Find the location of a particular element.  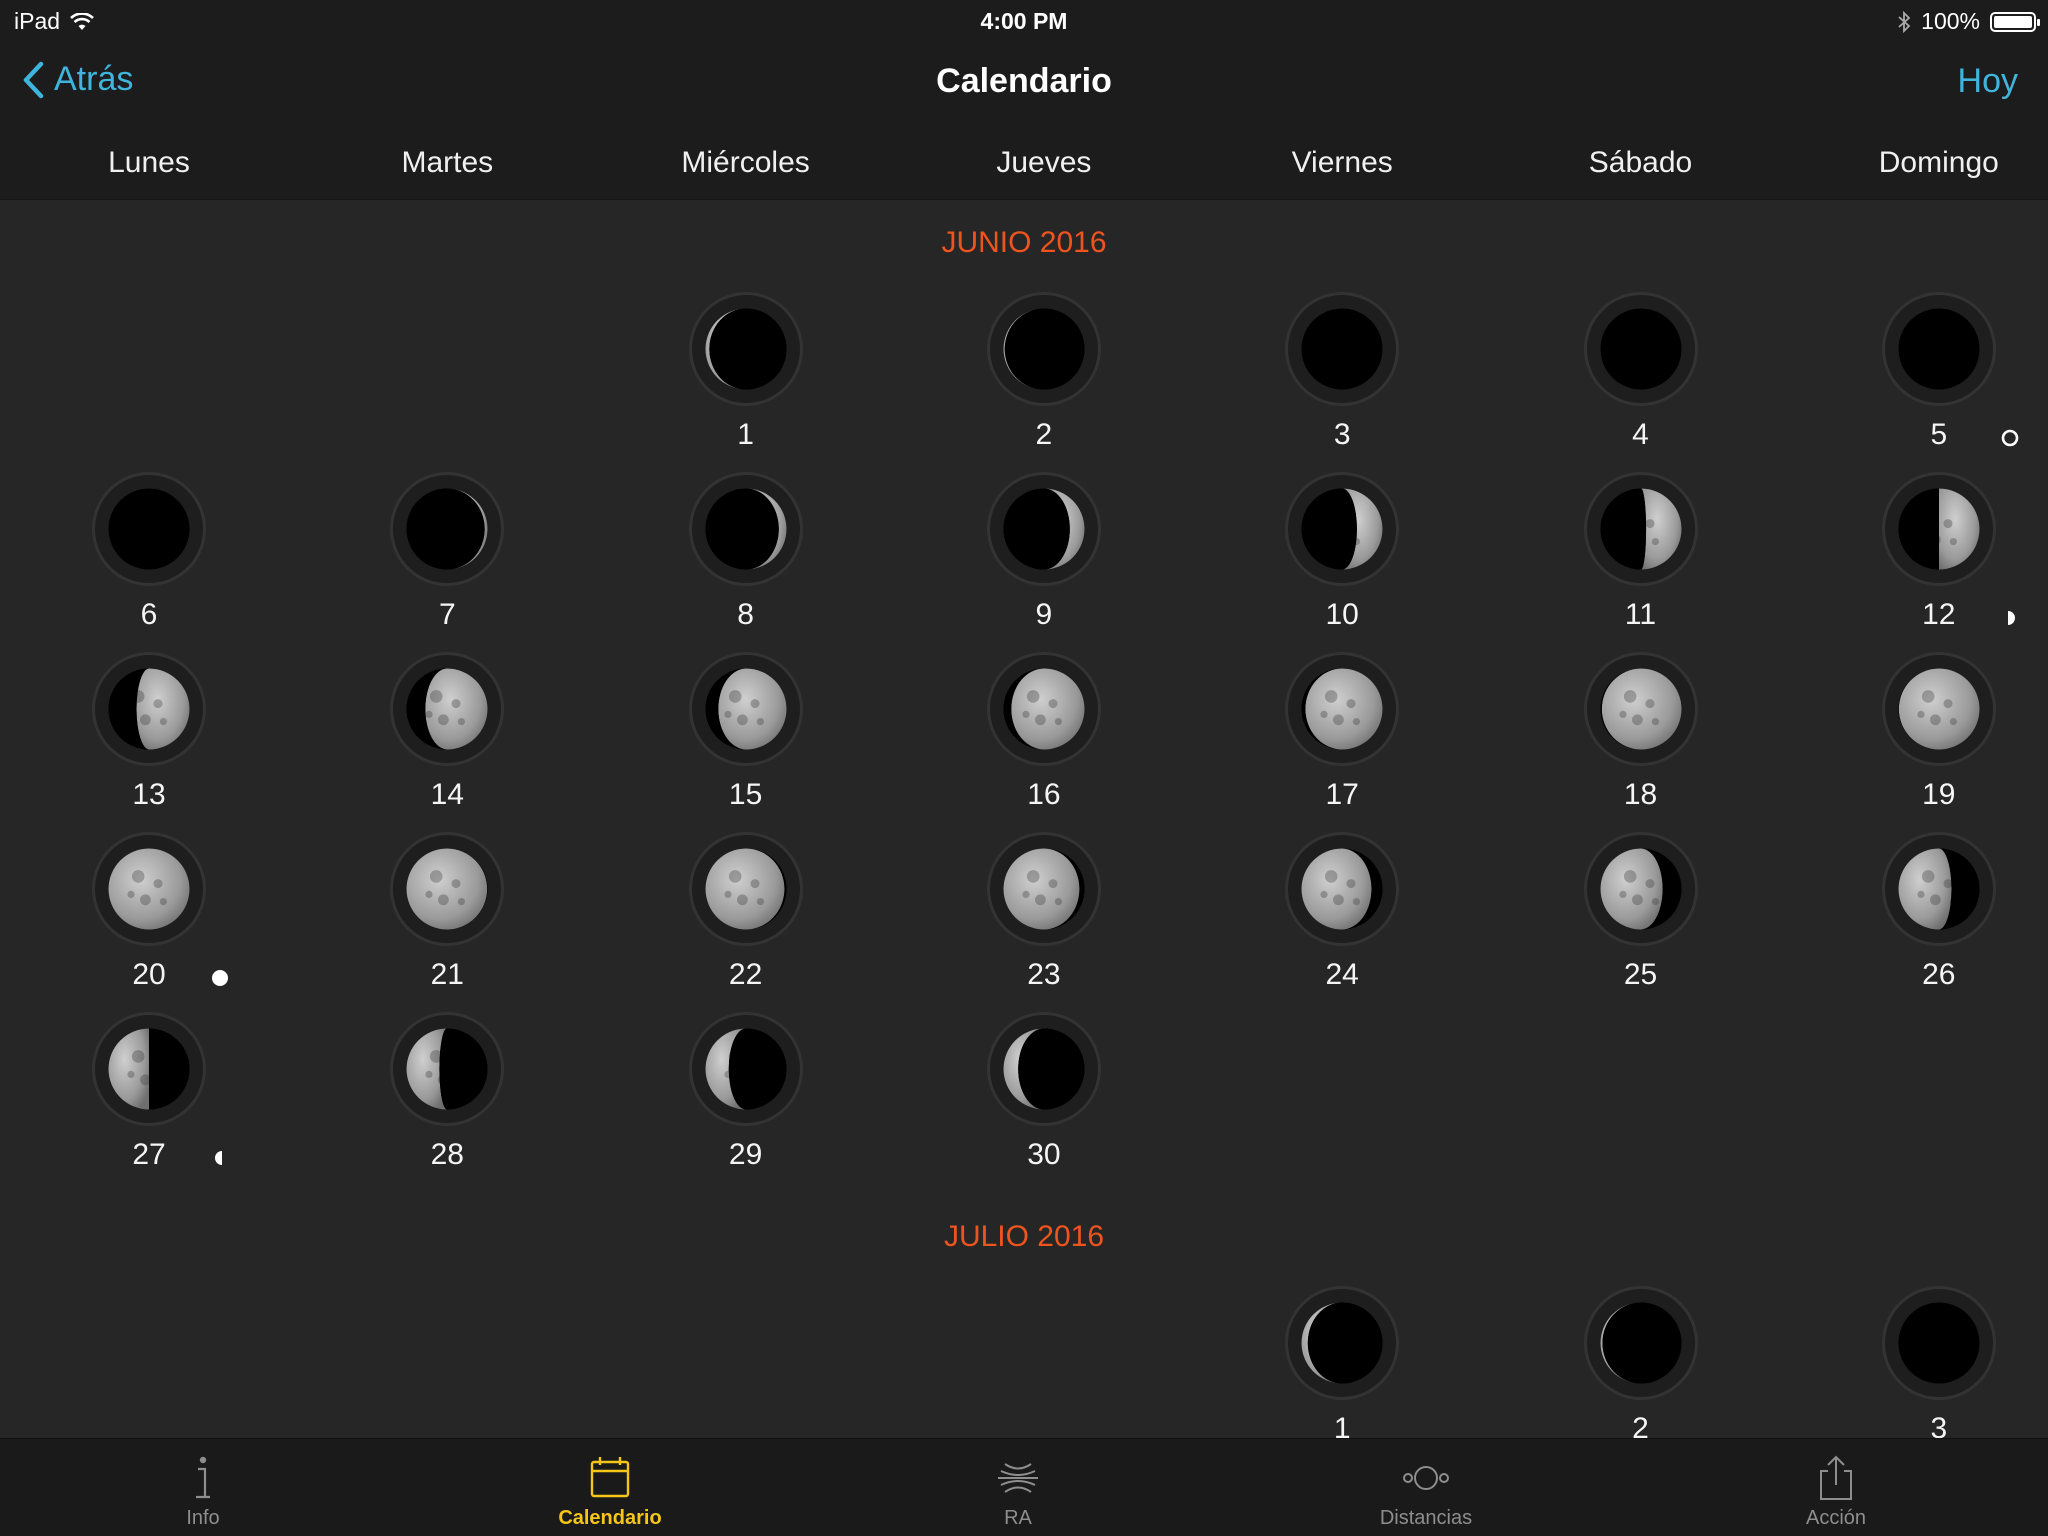

day-cell: 25 is located at coordinates (1641, 917).